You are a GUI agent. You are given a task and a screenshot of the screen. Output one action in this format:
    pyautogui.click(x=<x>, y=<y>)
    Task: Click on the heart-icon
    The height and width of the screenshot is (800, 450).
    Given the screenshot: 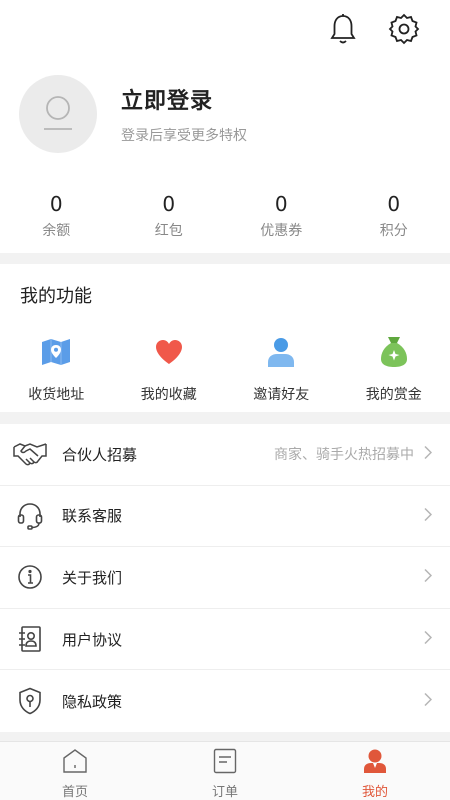 What is the action you would take?
    pyautogui.click(x=169, y=352)
    